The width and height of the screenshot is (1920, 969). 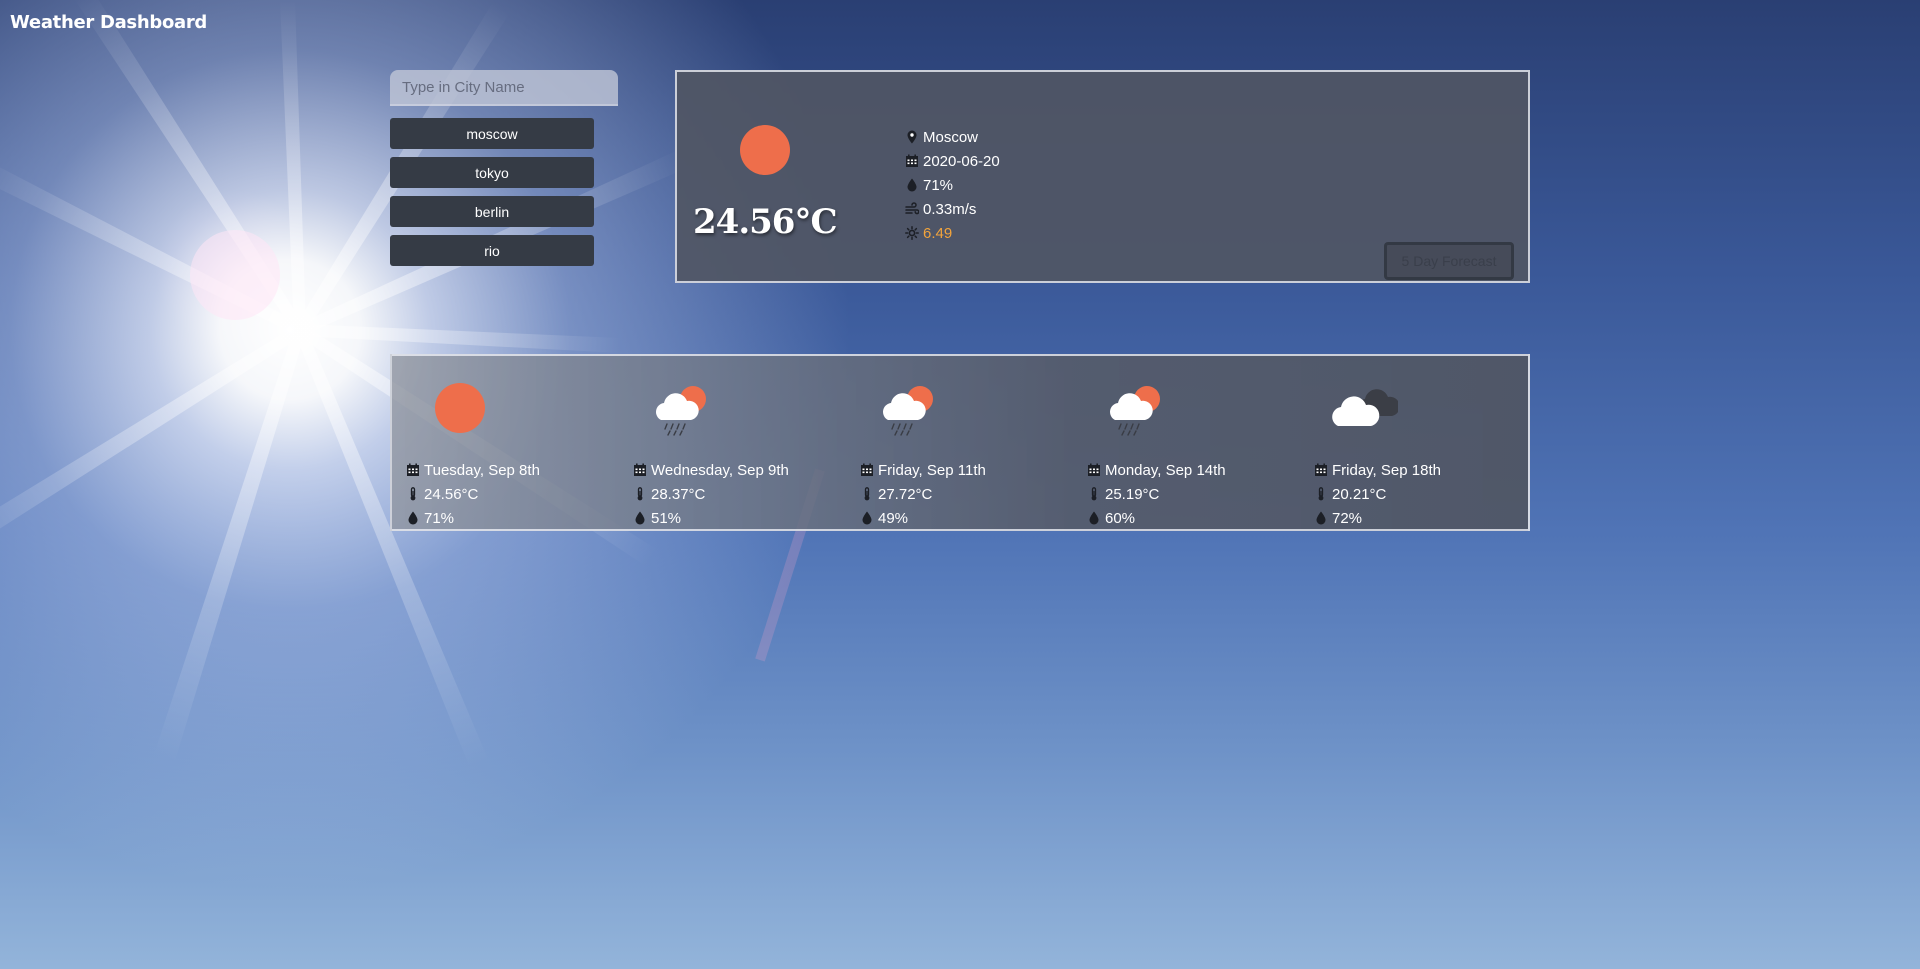 I want to click on date-row: 2020-06-20, so click(x=952, y=161).